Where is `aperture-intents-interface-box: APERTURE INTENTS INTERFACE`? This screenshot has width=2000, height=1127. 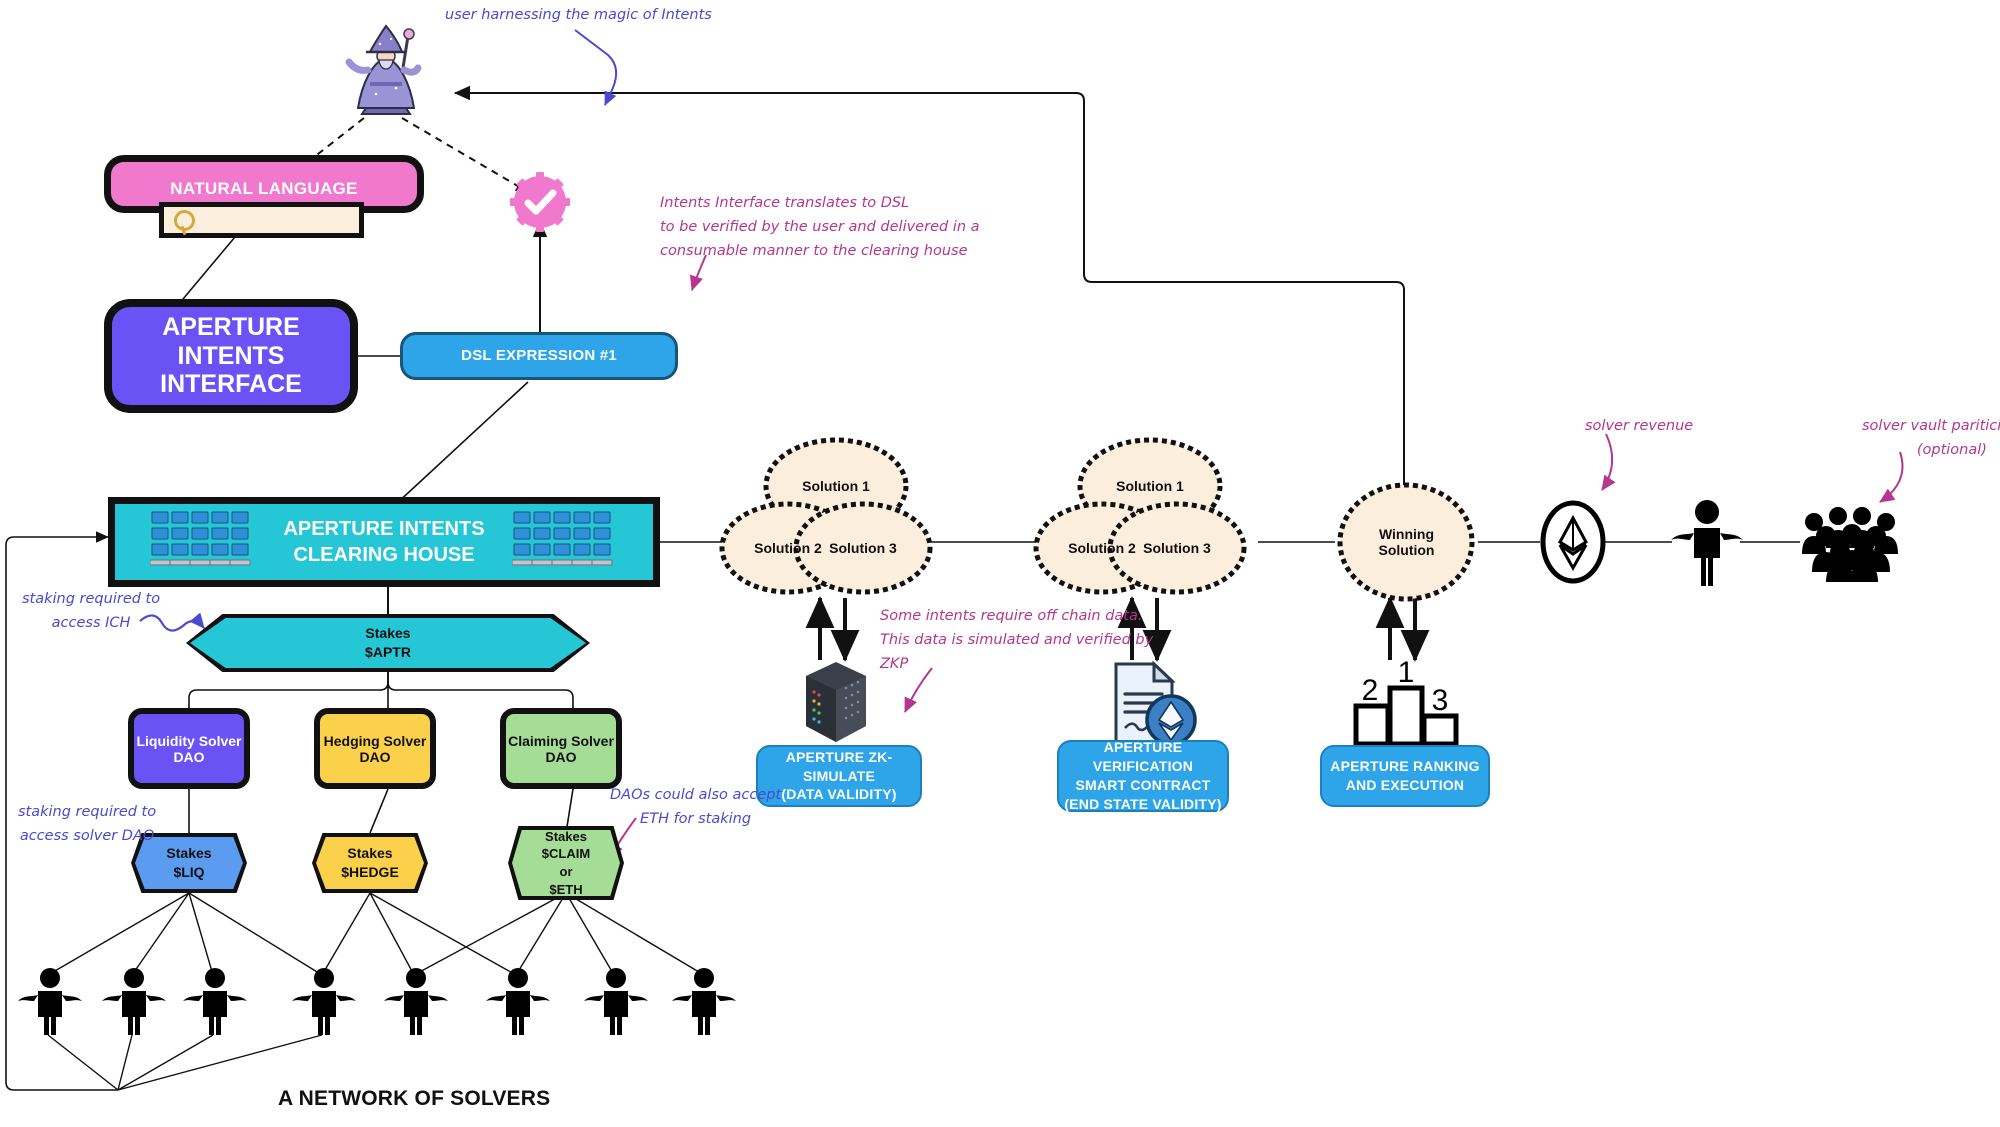
aperture-intents-interface-box: APERTURE INTENTS INTERFACE is located at coordinates (231, 356).